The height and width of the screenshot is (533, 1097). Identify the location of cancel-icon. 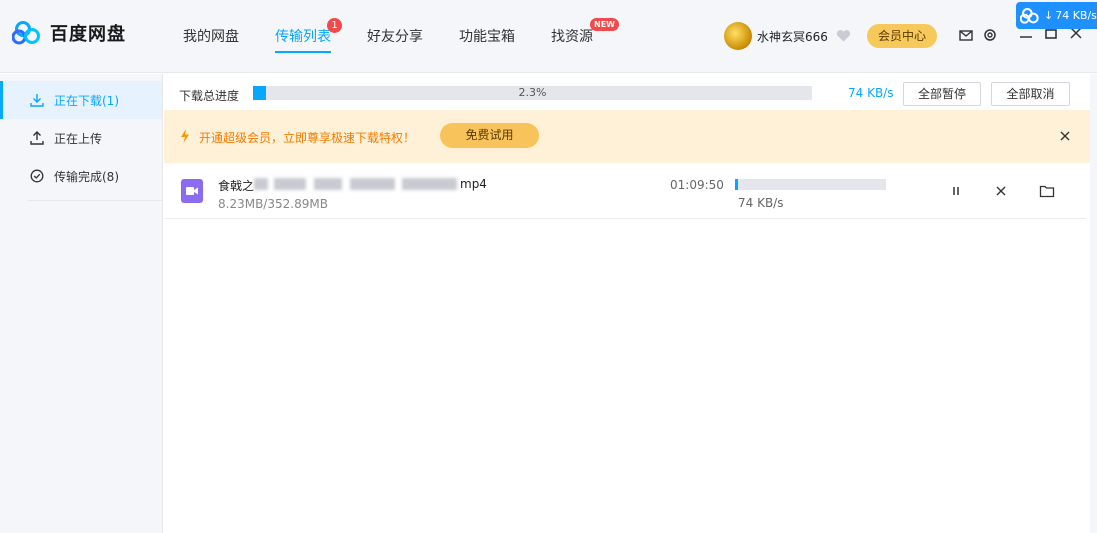
(1001, 191).